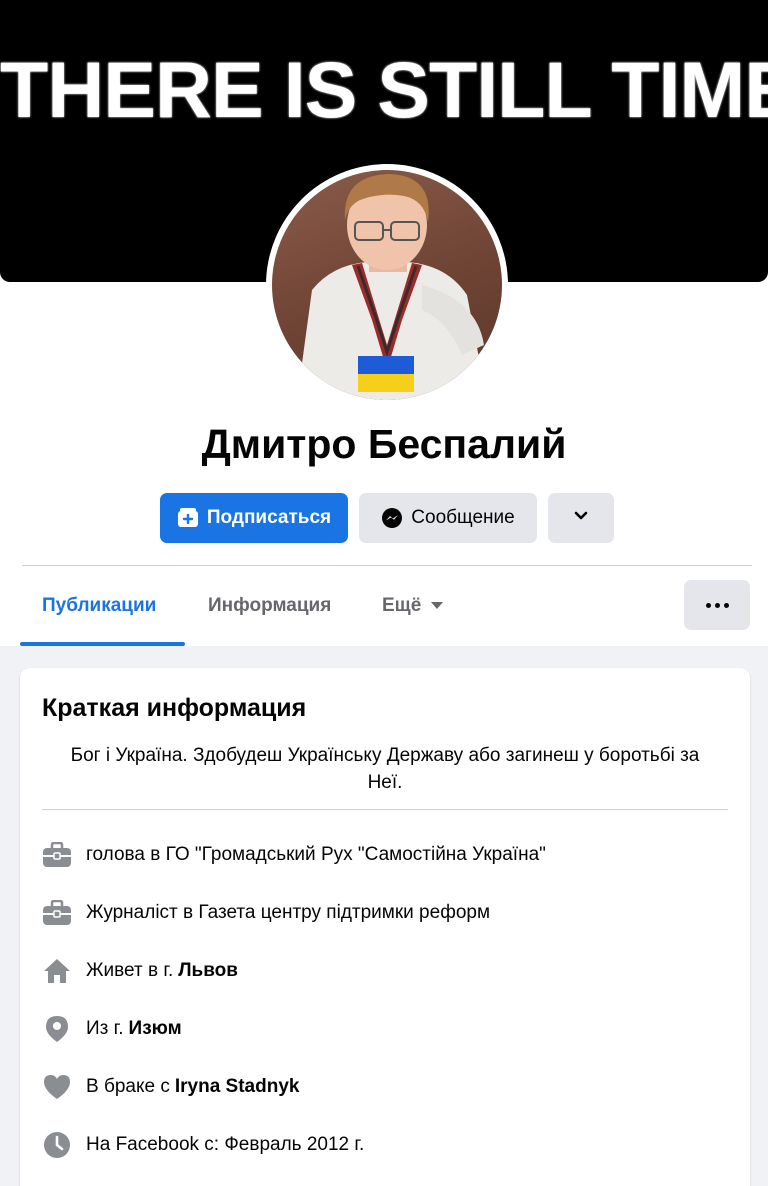 Image resolution: width=768 pixels, height=1186 pixels. I want to click on avatar-portrait-icon, so click(392, 287).